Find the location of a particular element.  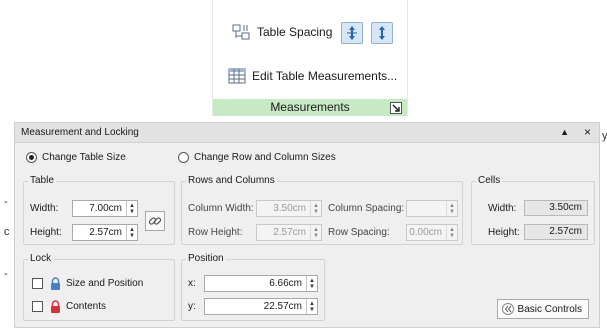

basic-controls-label: Basic Controls is located at coordinates (549, 309).